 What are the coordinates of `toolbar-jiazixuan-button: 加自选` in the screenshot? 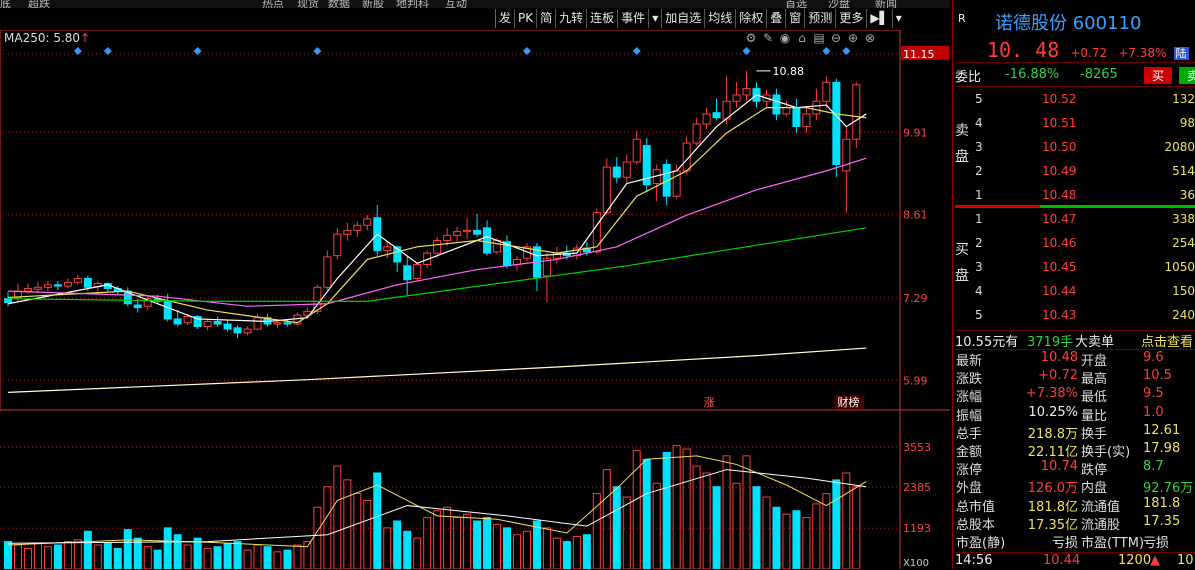 It's located at (683, 18).